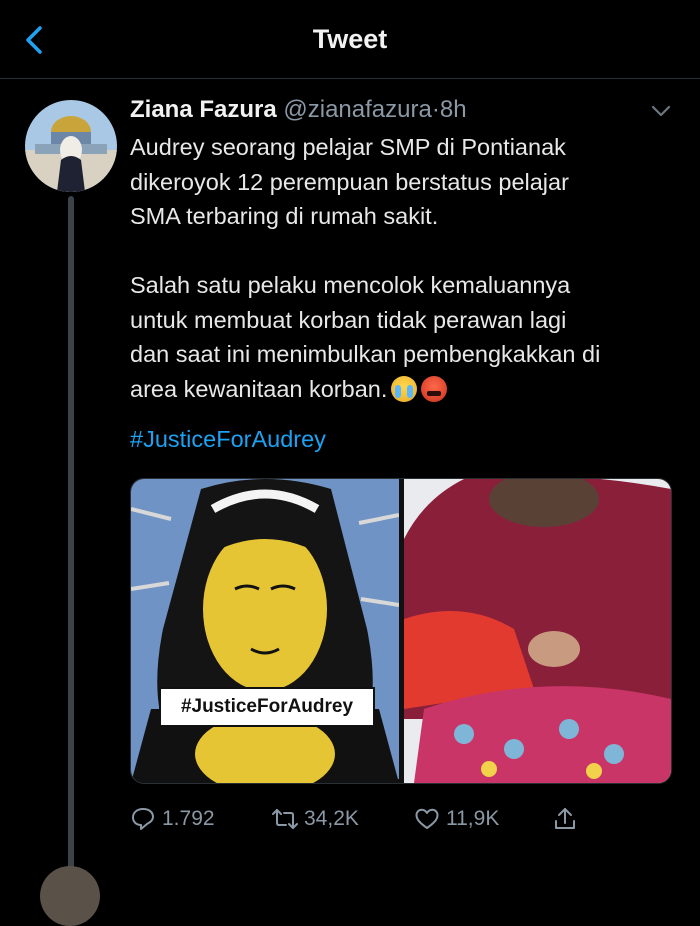  Describe the element at coordinates (348, 319) in the screenshot. I see `tweet-text-line: untuk membuat korban tidak perawan lagi` at that location.